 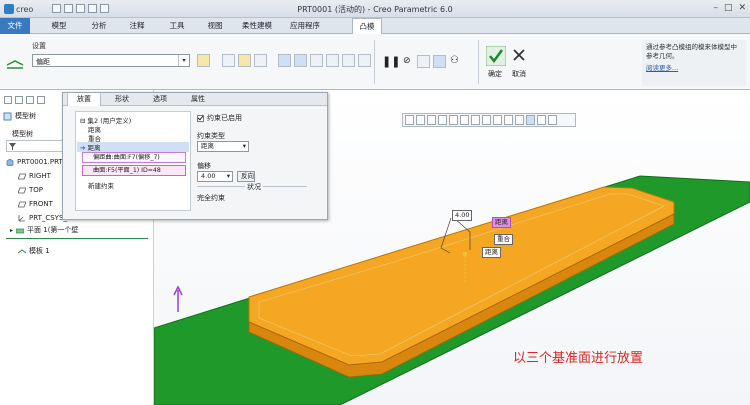 I want to click on appearance-icon, so click(x=541, y=120).